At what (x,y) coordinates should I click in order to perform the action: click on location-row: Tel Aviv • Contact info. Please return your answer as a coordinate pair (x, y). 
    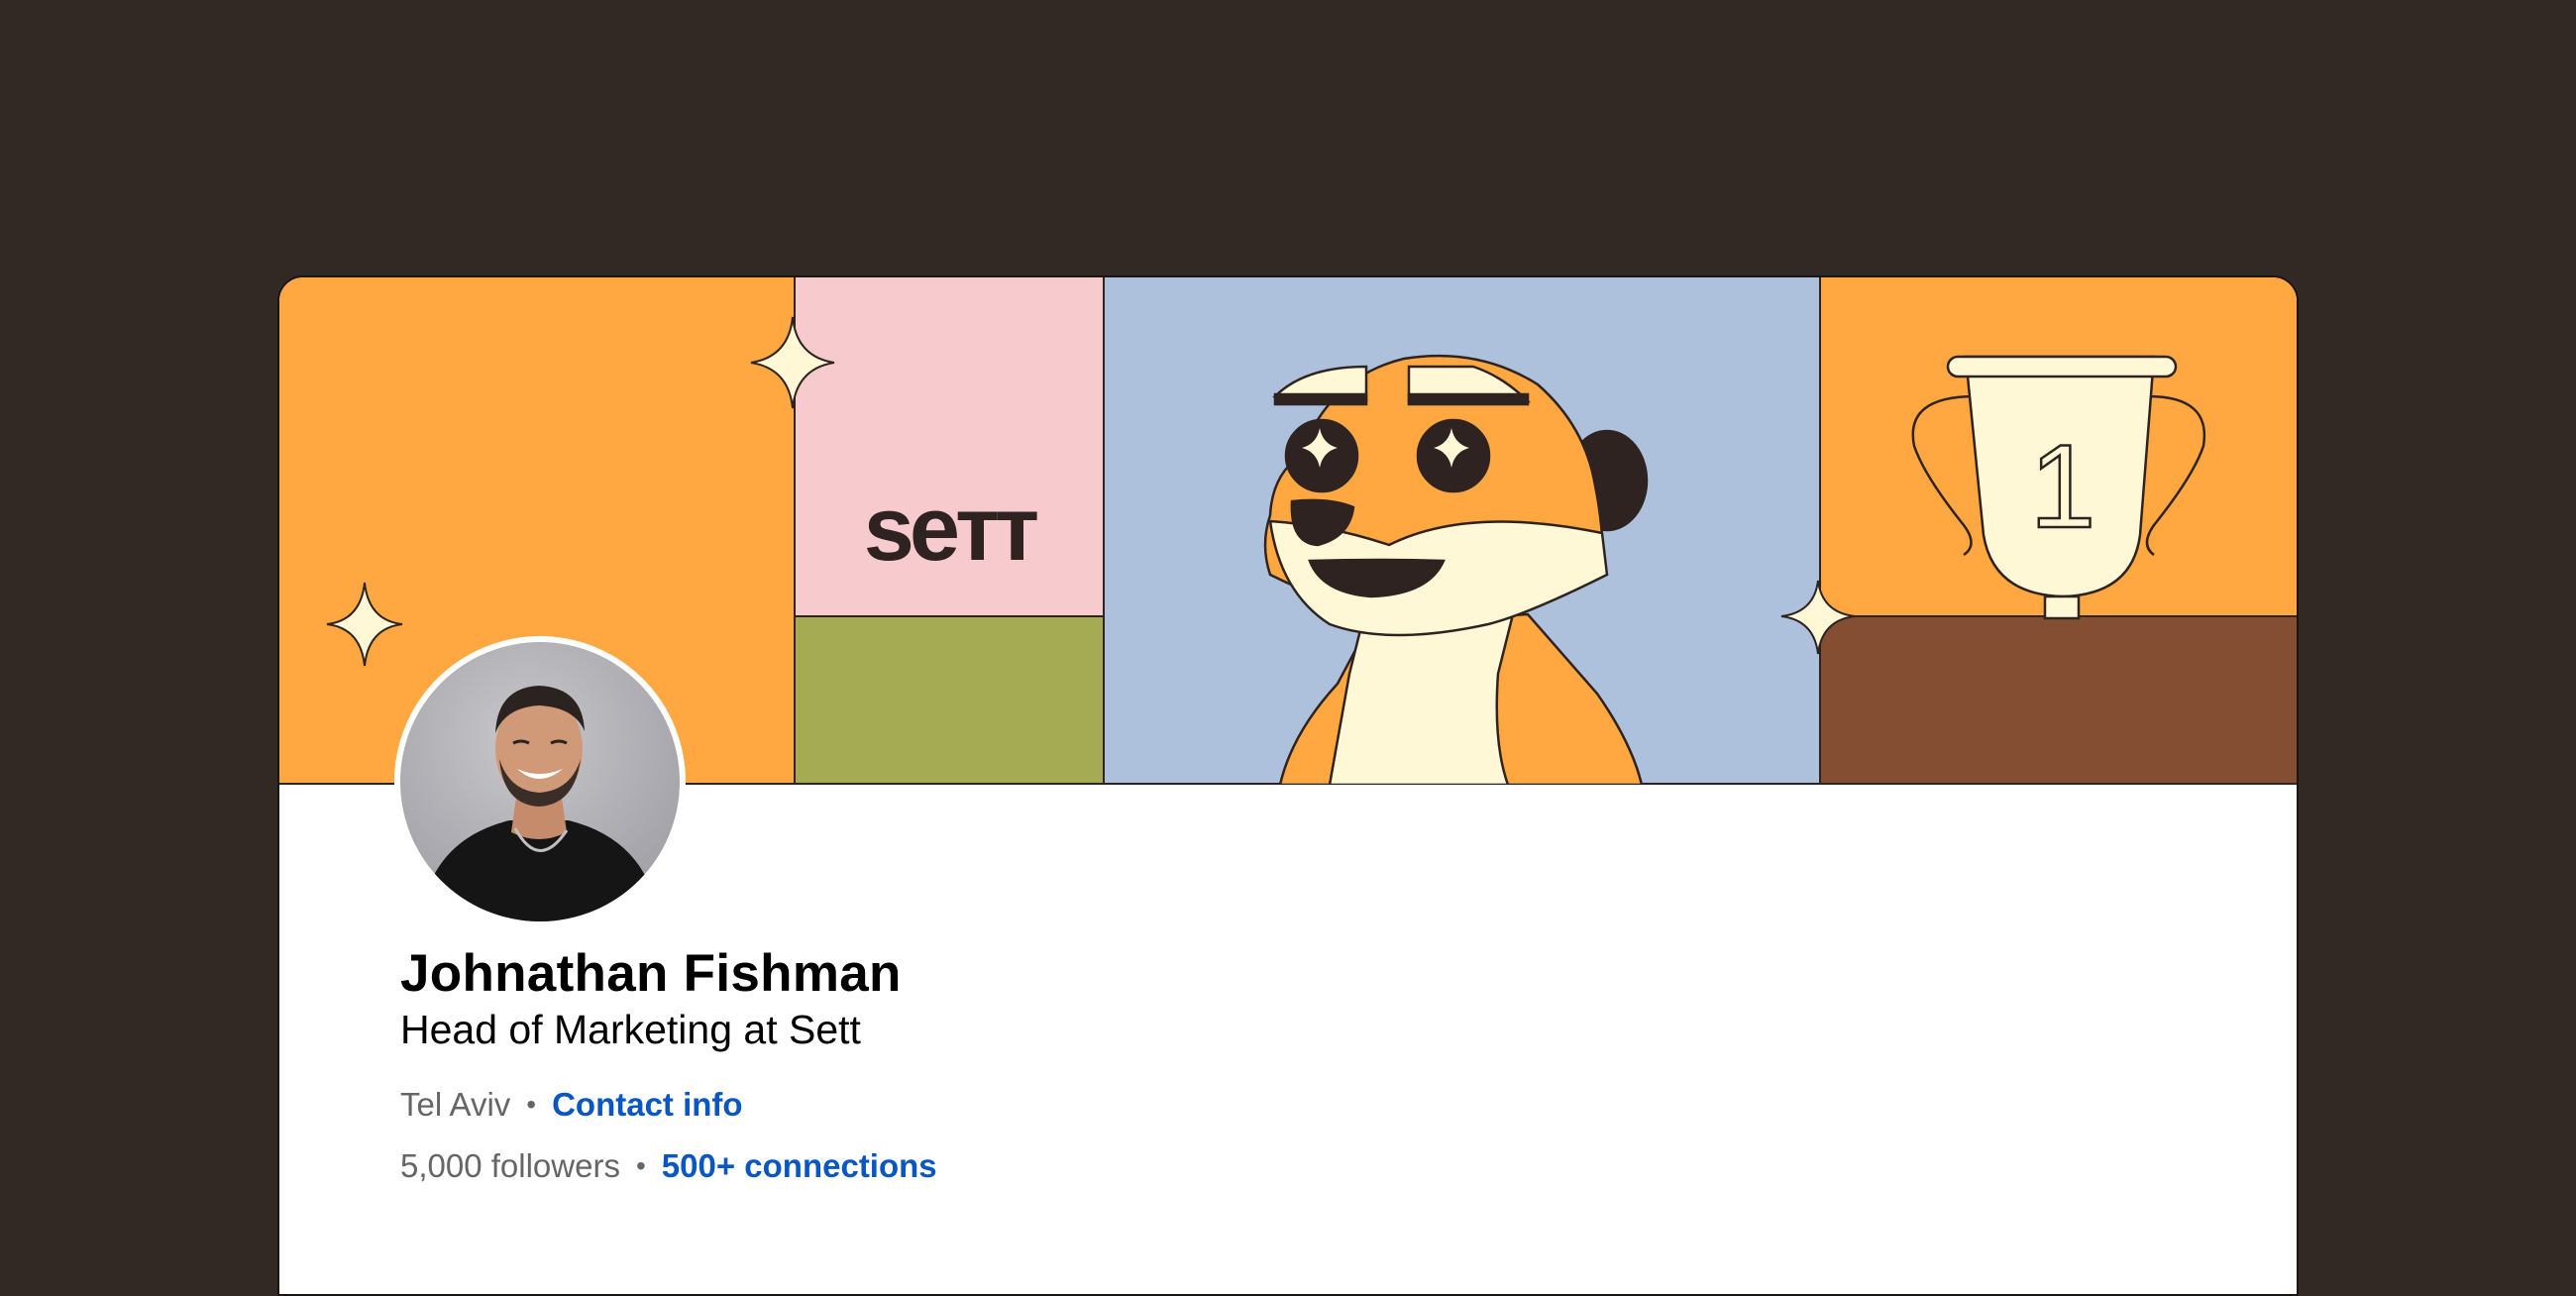
    Looking at the image, I should click on (571, 1105).